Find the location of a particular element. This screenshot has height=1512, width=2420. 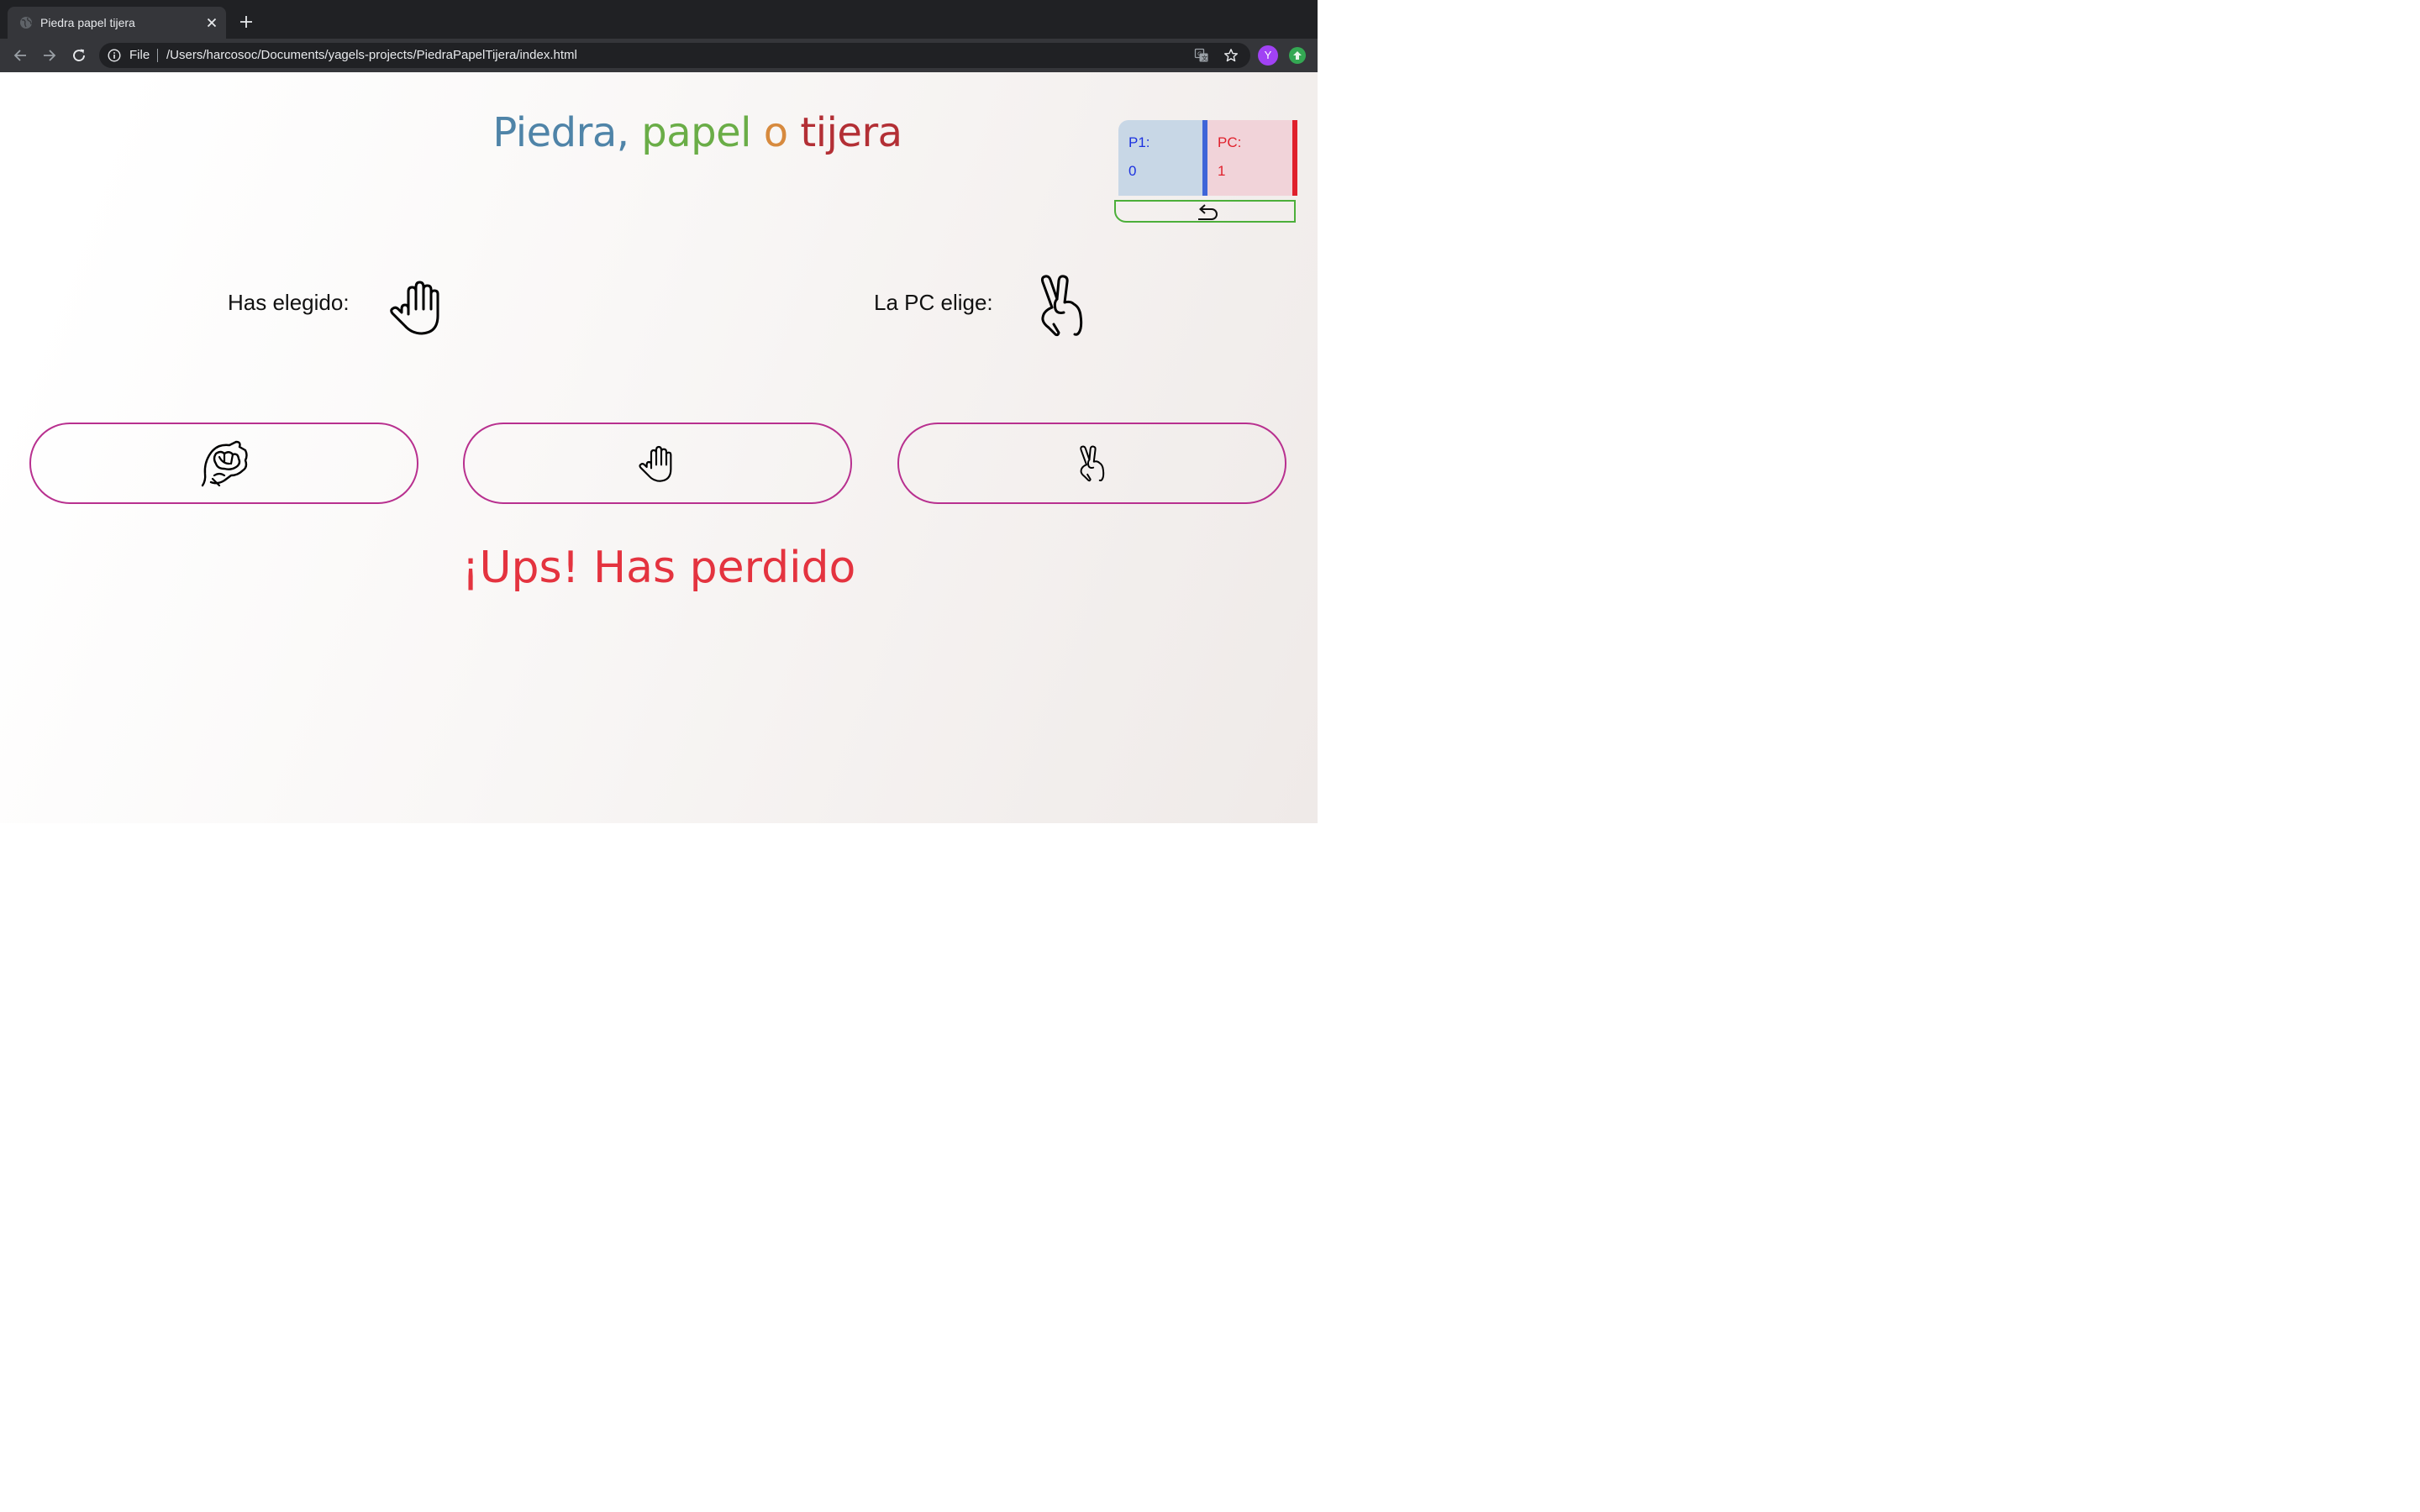

player-score-value: 0 is located at coordinates (1133, 171).